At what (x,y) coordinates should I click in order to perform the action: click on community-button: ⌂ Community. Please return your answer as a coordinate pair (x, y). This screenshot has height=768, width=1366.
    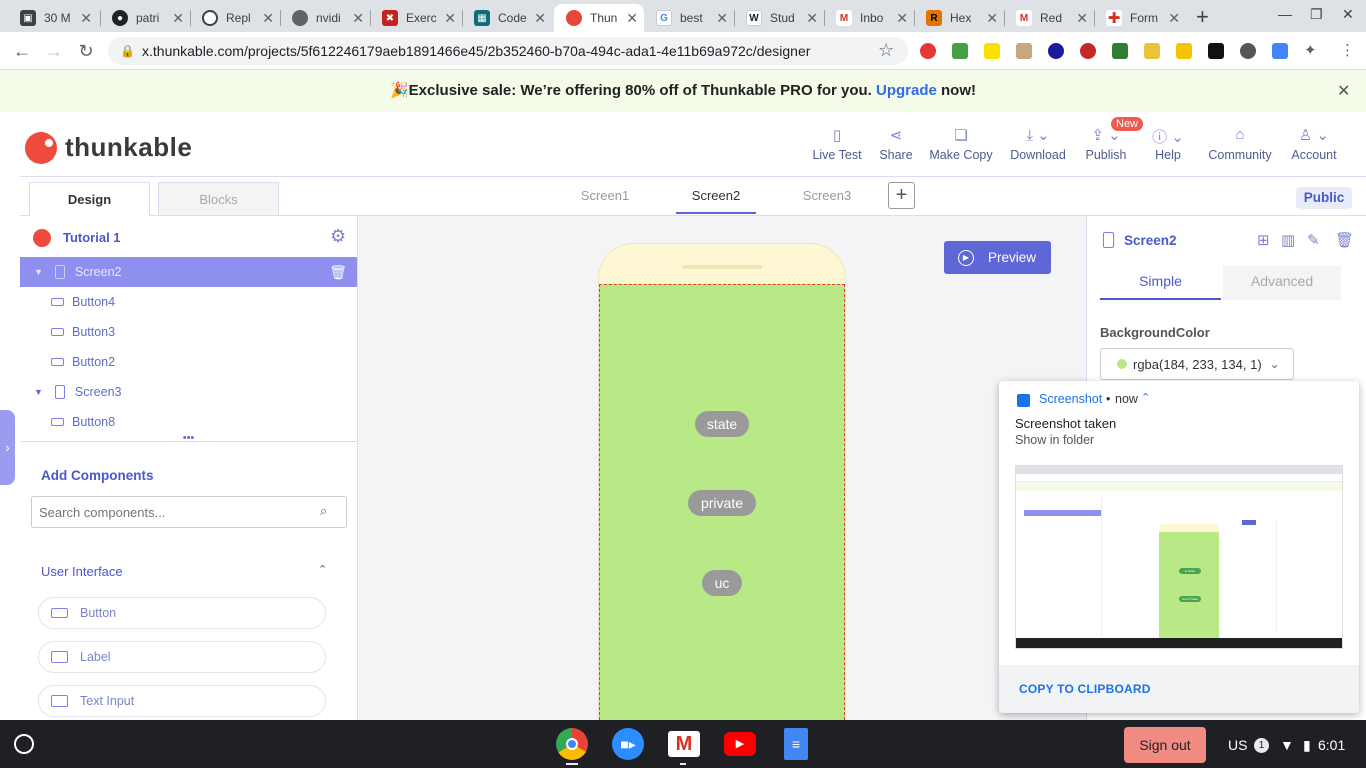
    Looking at the image, I should click on (1240, 144).